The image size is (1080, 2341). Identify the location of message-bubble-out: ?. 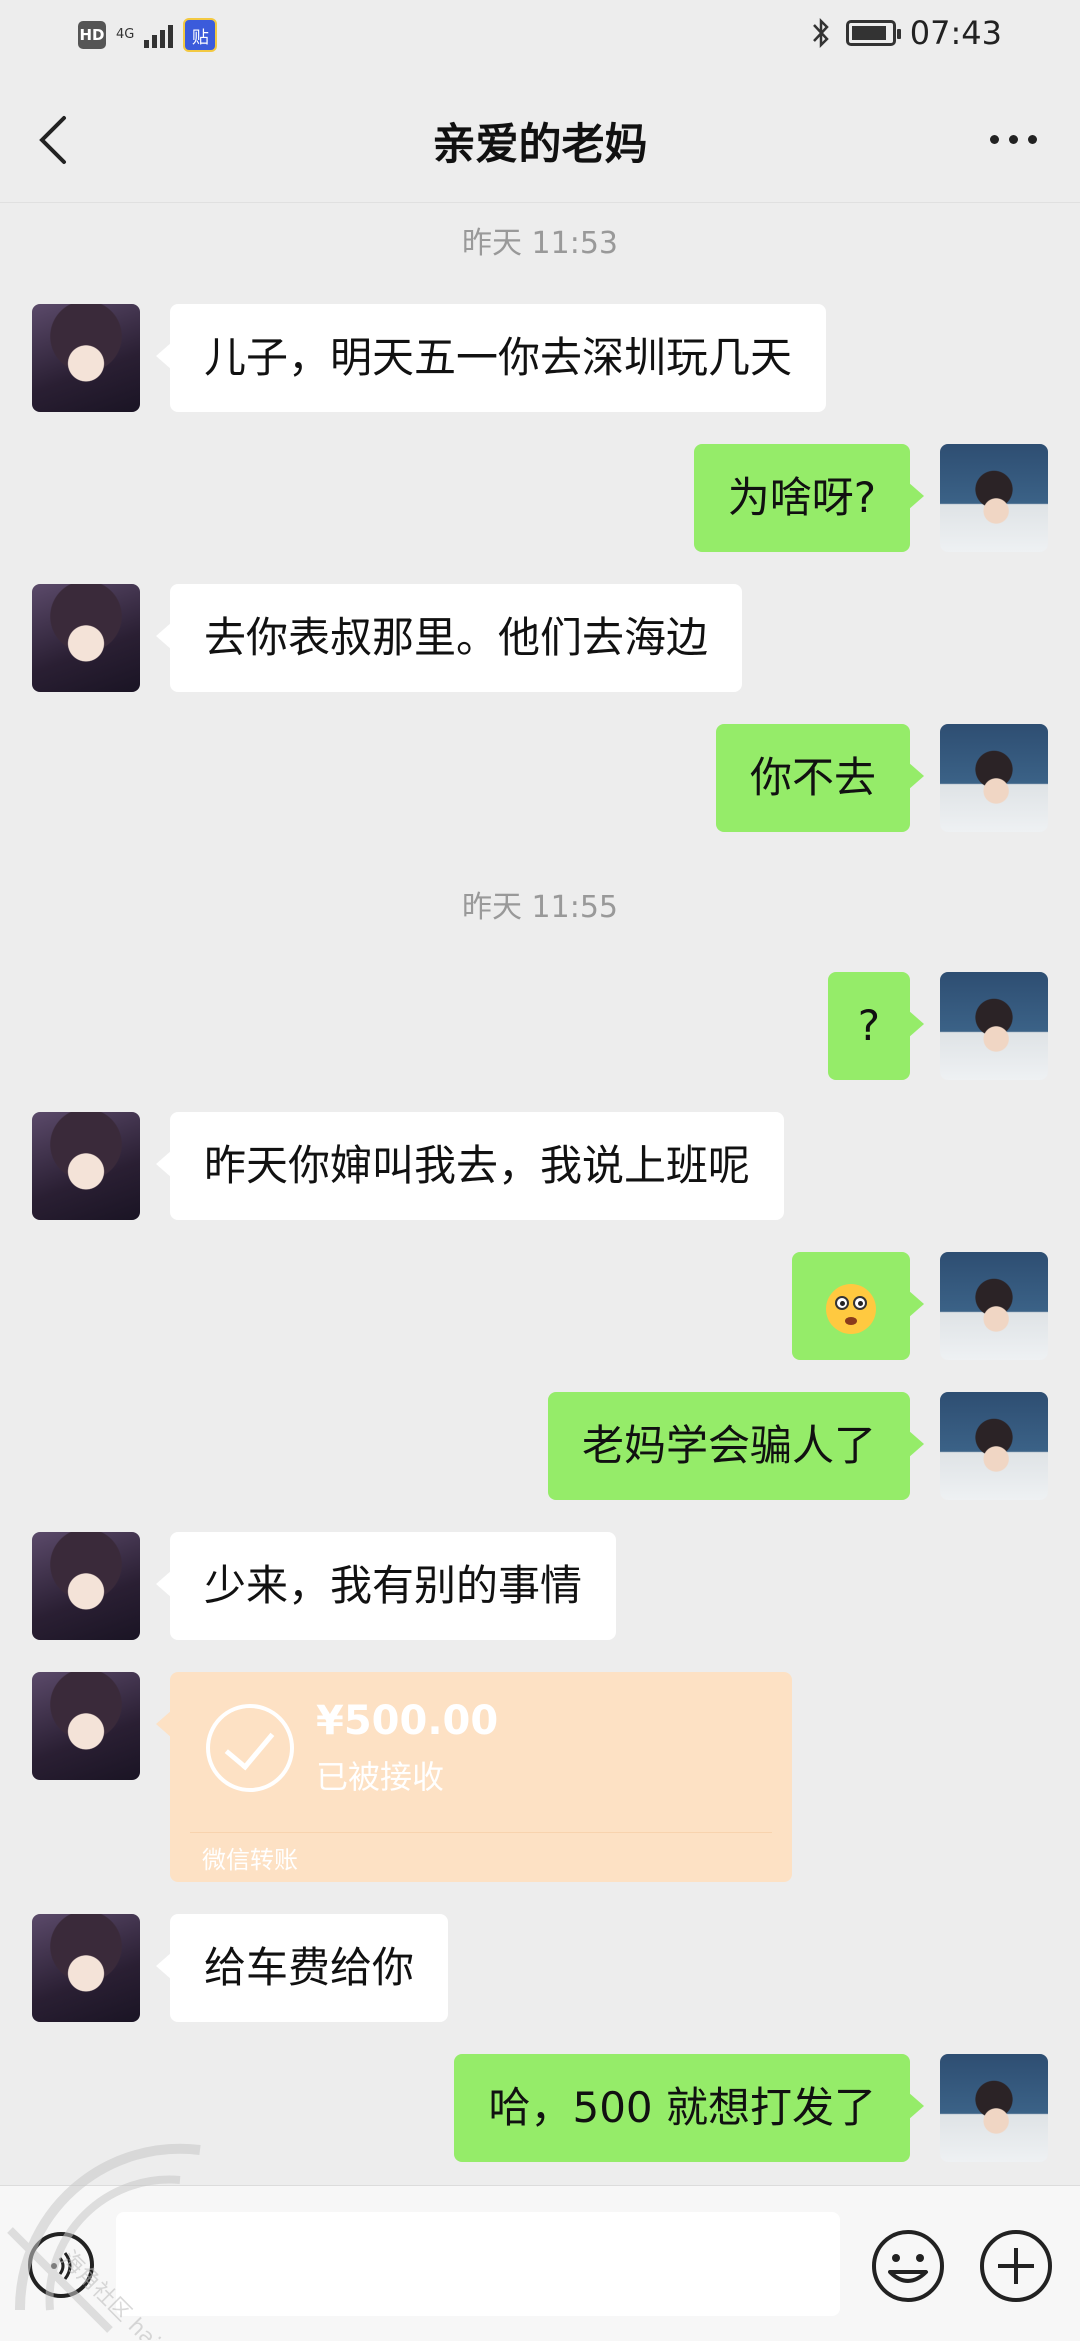
(876, 1026).